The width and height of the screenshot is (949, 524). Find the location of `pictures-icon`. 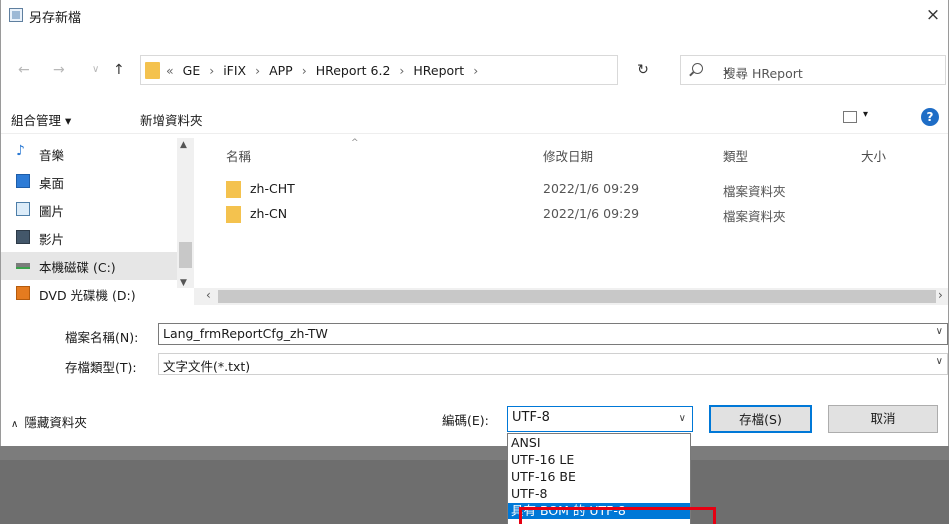

pictures-icon is located at coordinates (23, 209).